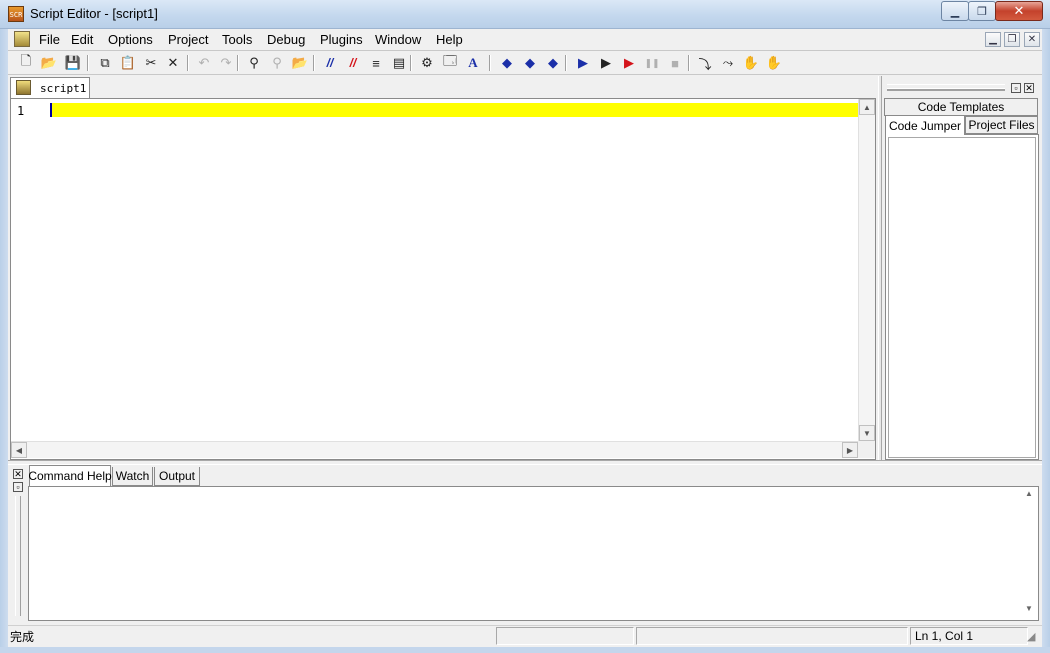 The height and width of the screenshot is (653, 1050). Describe the element at coordinates (652, 63) in the screenshot. I see `pause-icon: ❚❚` at that location.